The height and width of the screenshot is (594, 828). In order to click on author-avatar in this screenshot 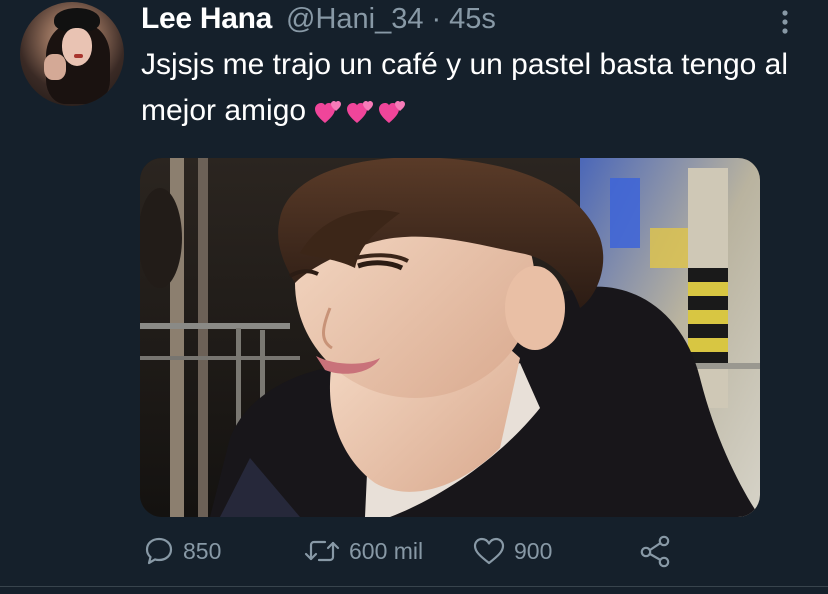, I will do `click(72, 54)`.